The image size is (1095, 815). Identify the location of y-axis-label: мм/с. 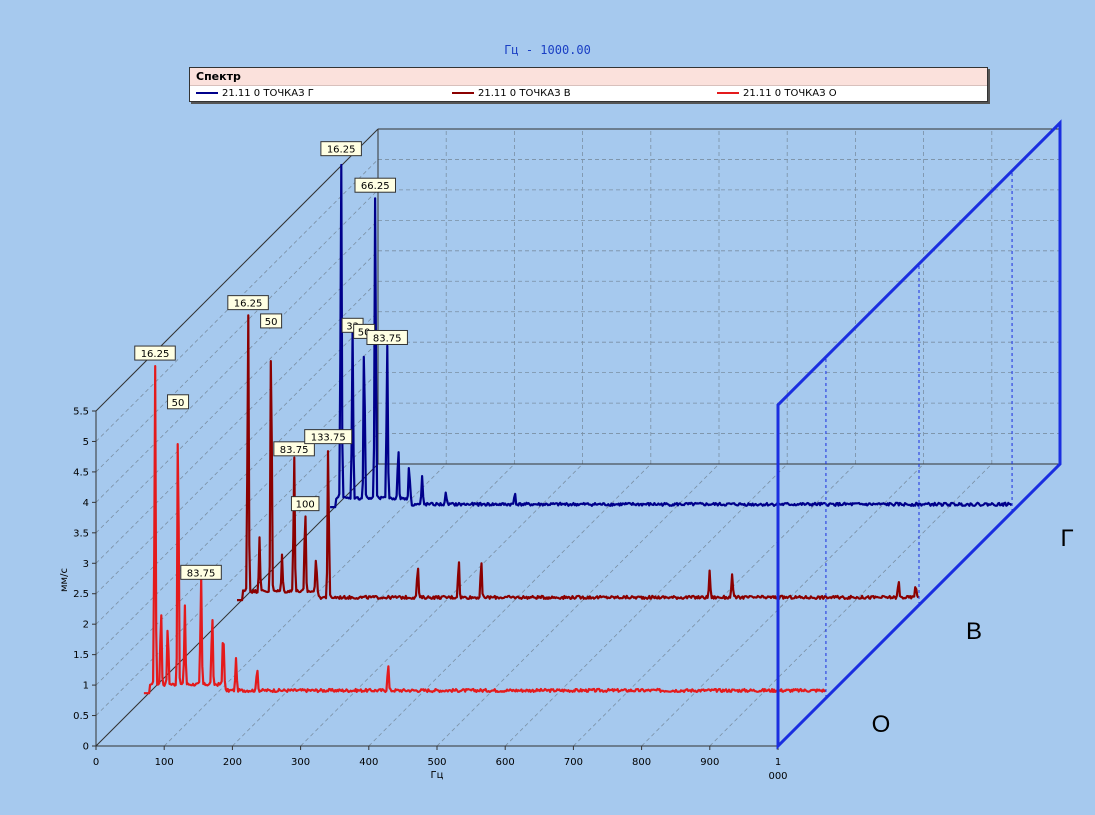
(64, 580).